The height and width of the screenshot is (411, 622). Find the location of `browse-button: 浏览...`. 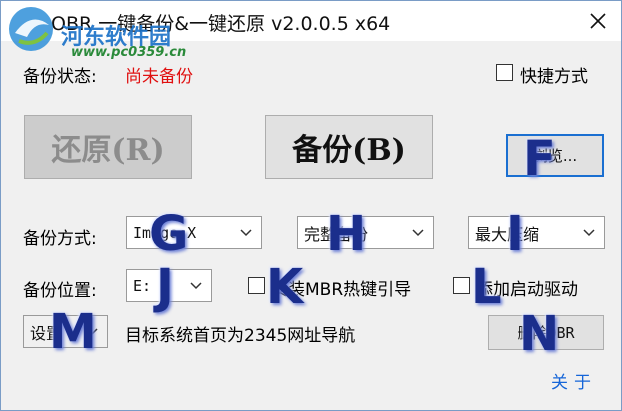

browse-button: 浏览... is located at coordinates (555, 155).